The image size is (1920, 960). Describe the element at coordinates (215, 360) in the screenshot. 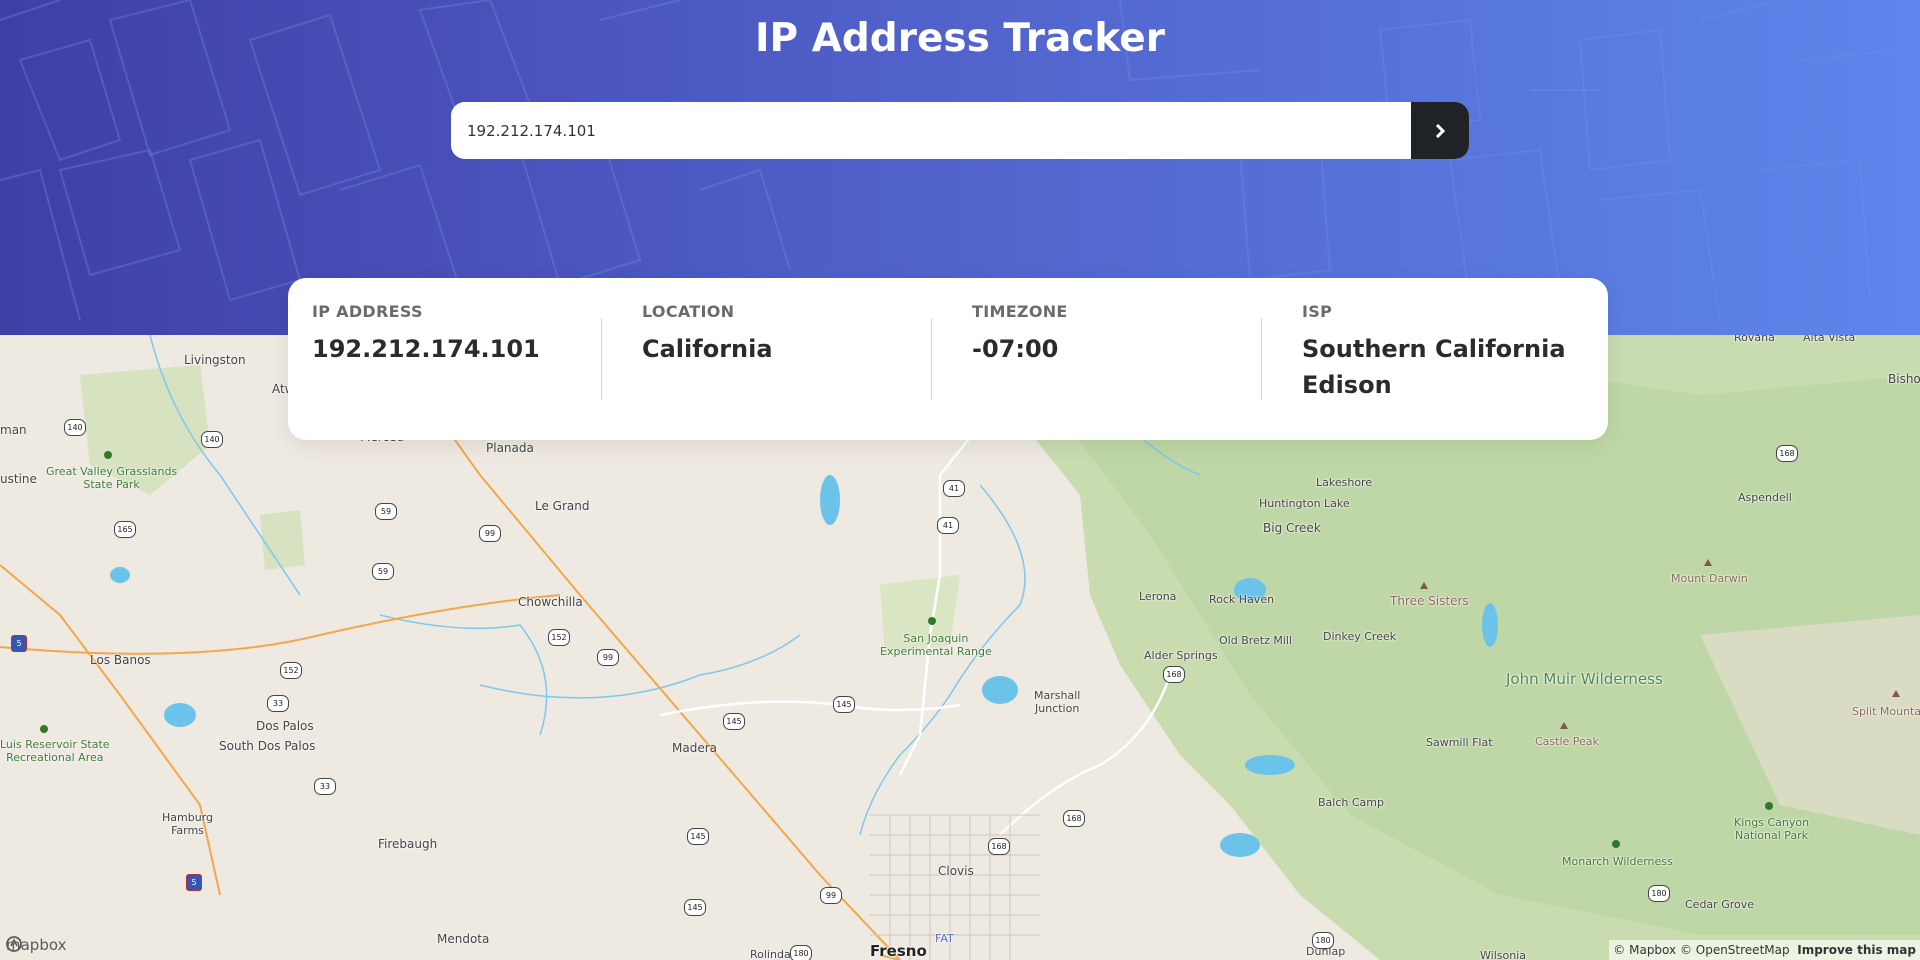

I see `map-label: Livingston` at that location.